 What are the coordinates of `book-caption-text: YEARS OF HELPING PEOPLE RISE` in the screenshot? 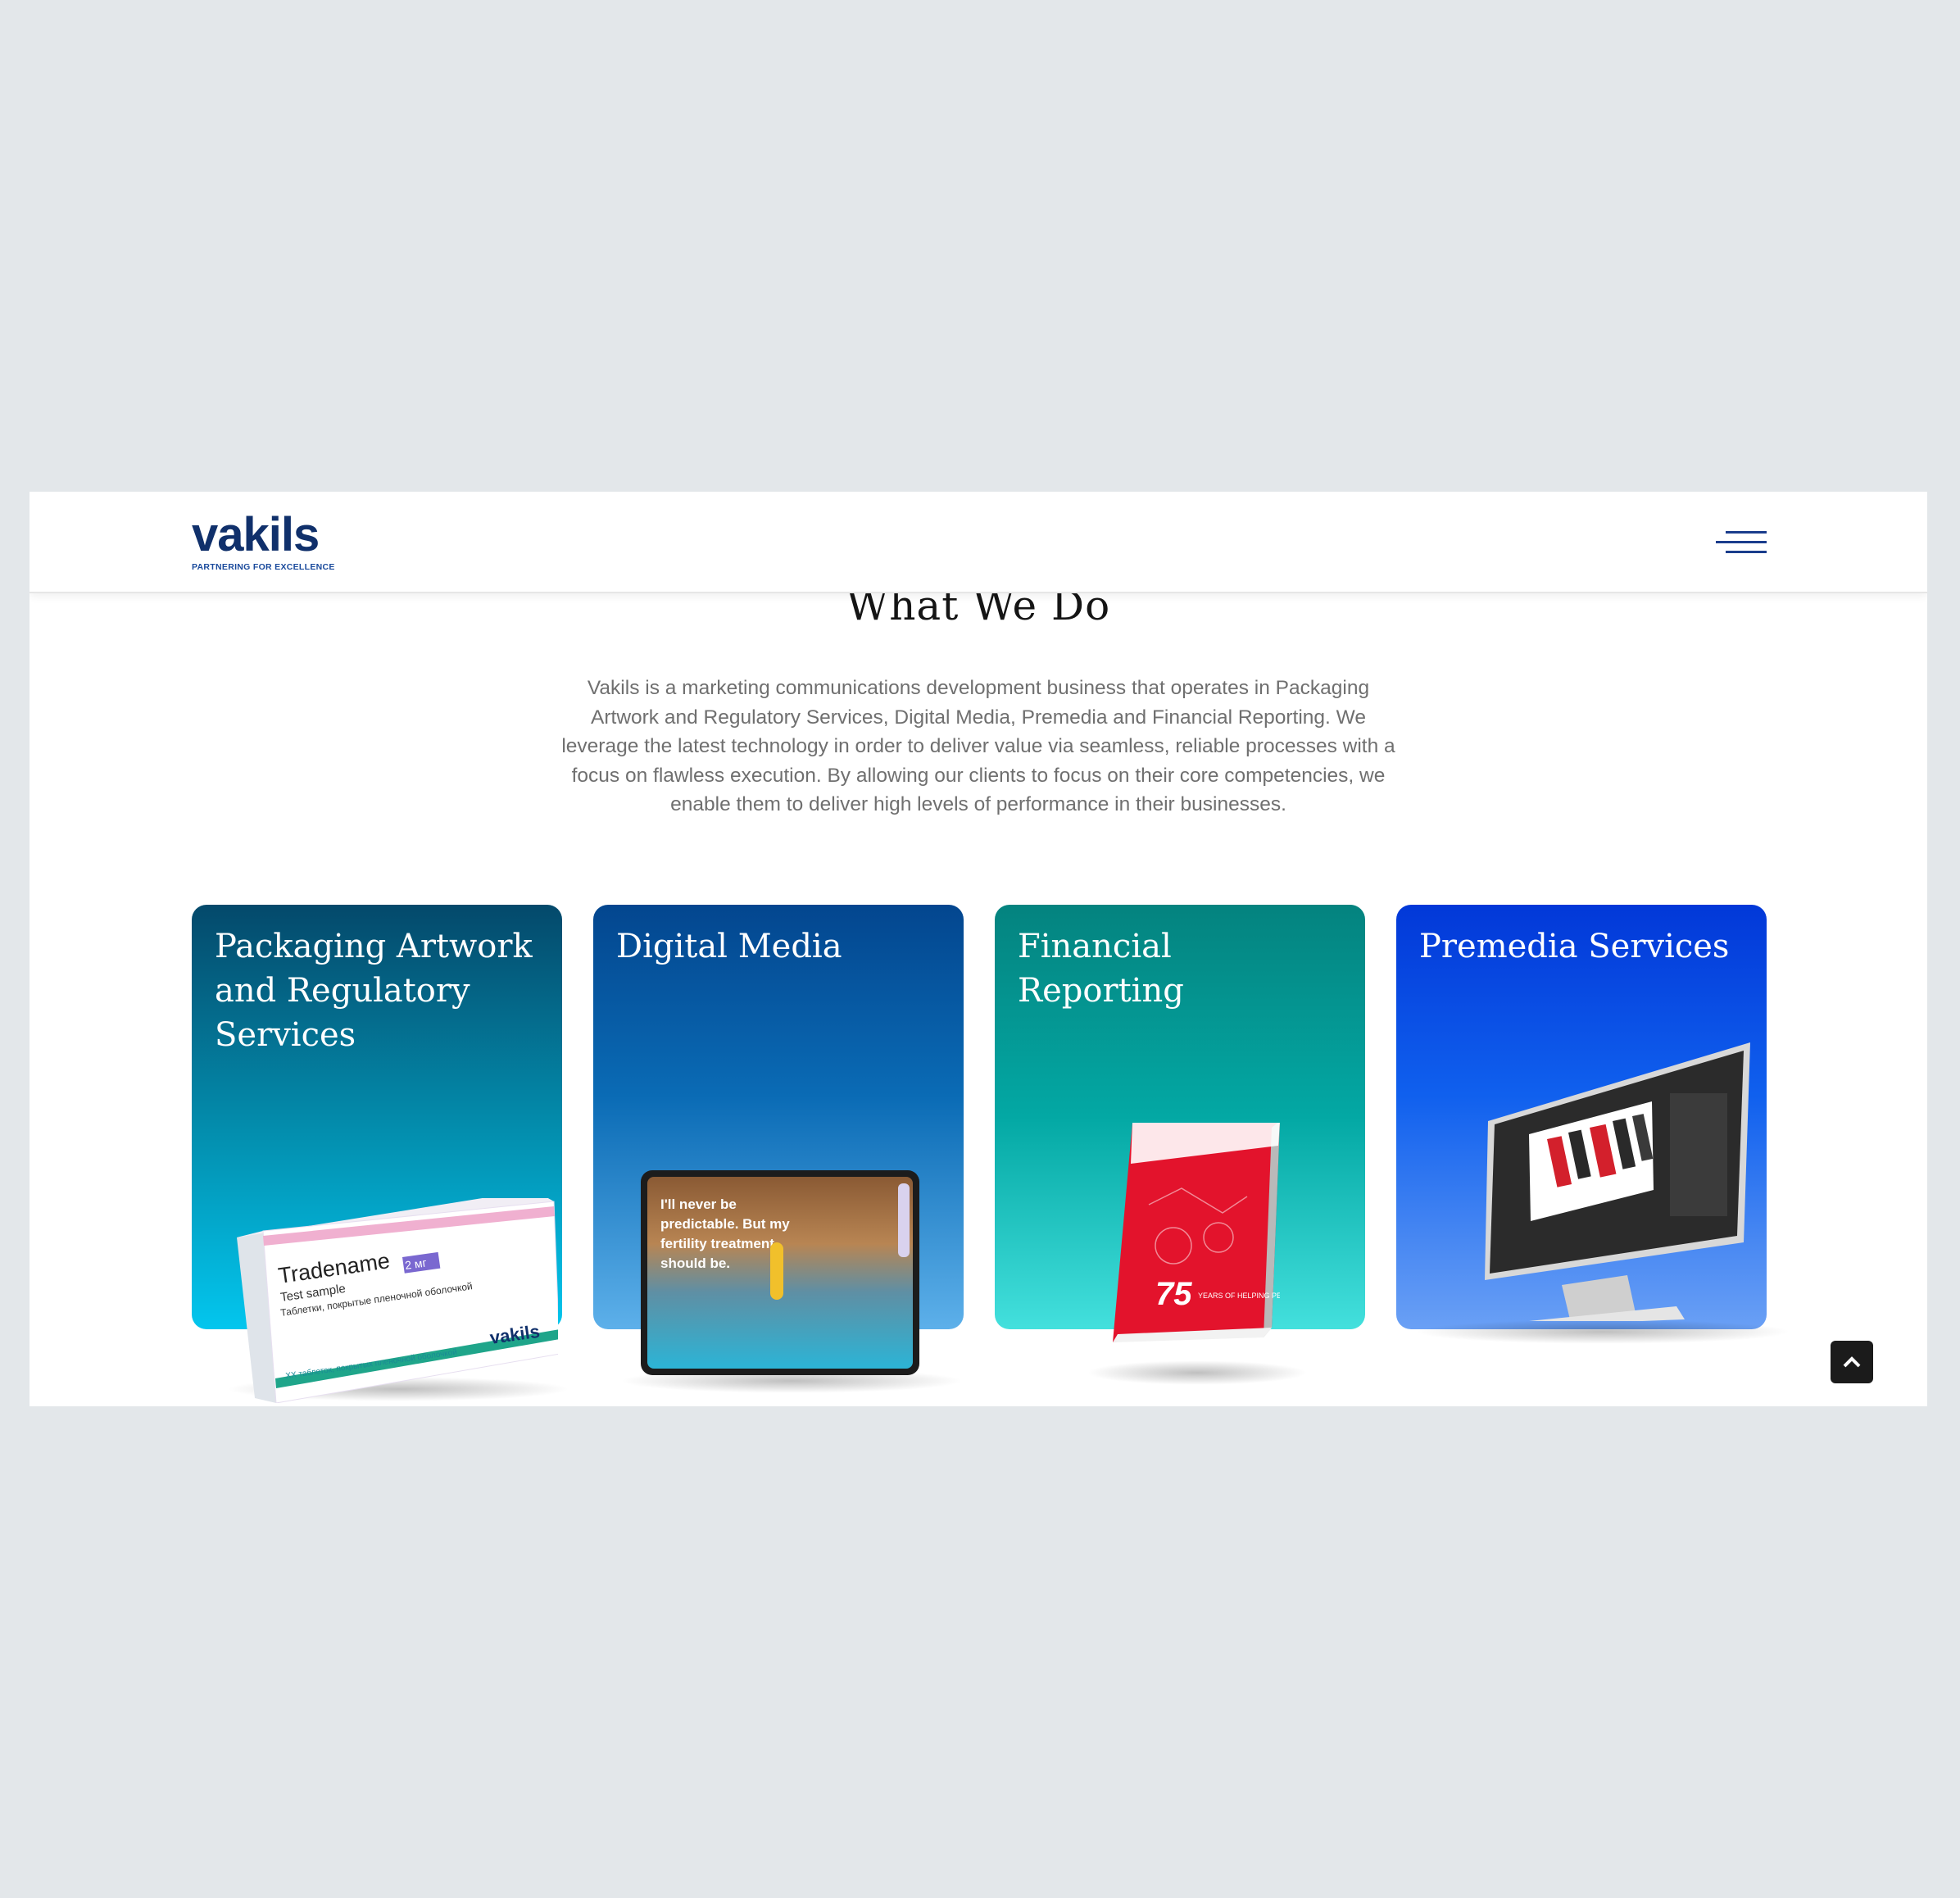 It's located at (1239, 1296).